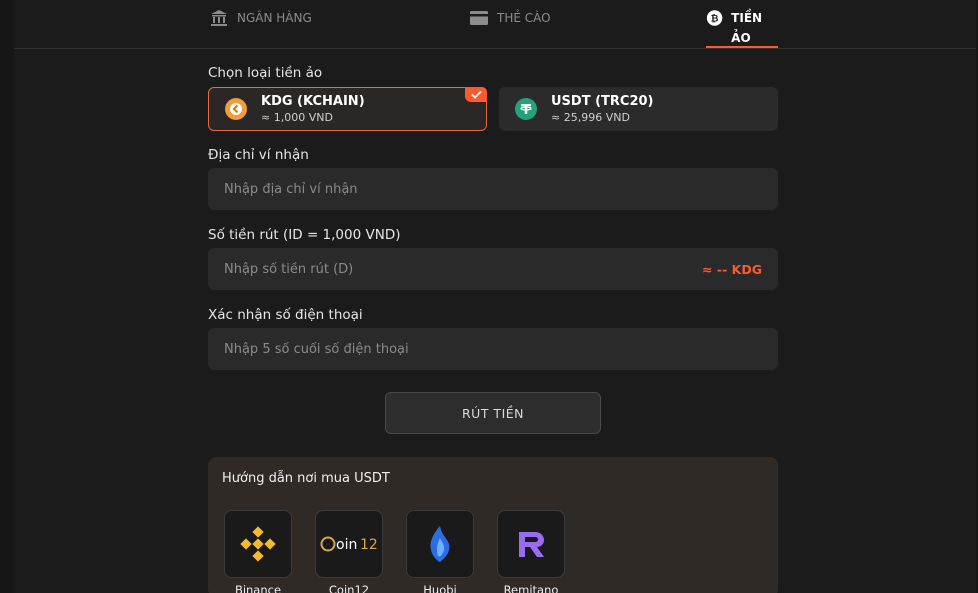  I want to click on bank-icon, so click(219, 18).